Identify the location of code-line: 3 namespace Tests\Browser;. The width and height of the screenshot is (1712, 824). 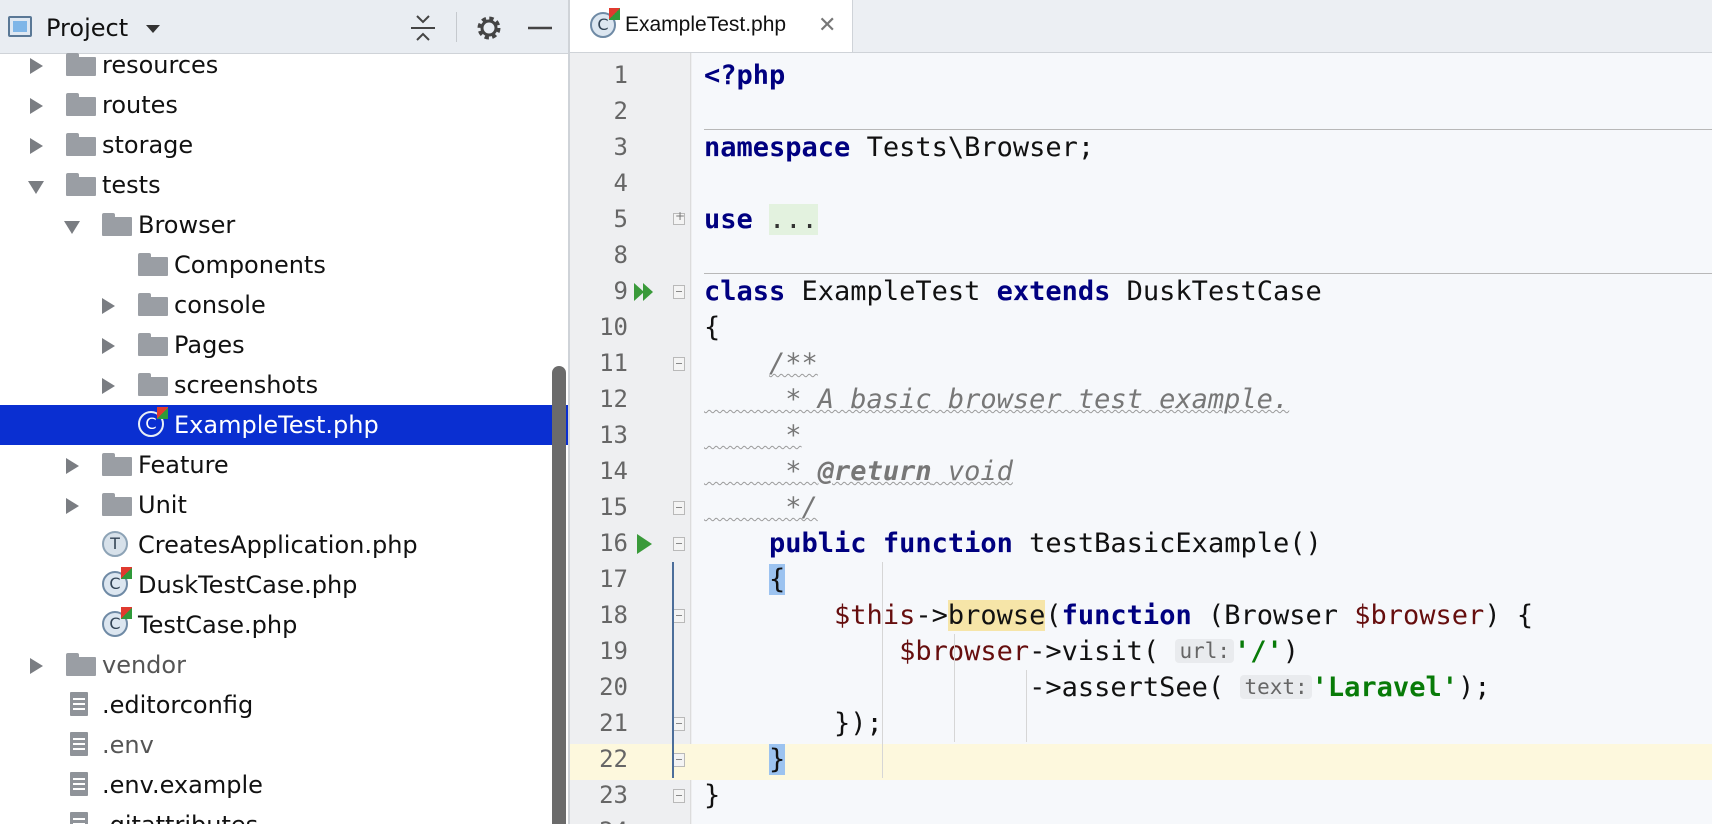
(1141, 148).